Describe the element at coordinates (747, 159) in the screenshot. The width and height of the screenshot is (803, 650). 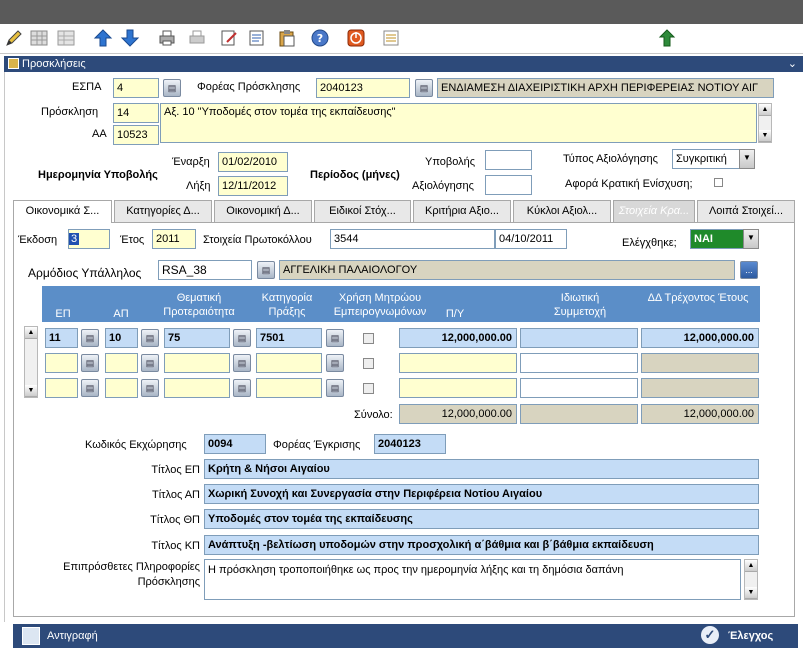
I see `chevron-down-icon: ▼` at that location.